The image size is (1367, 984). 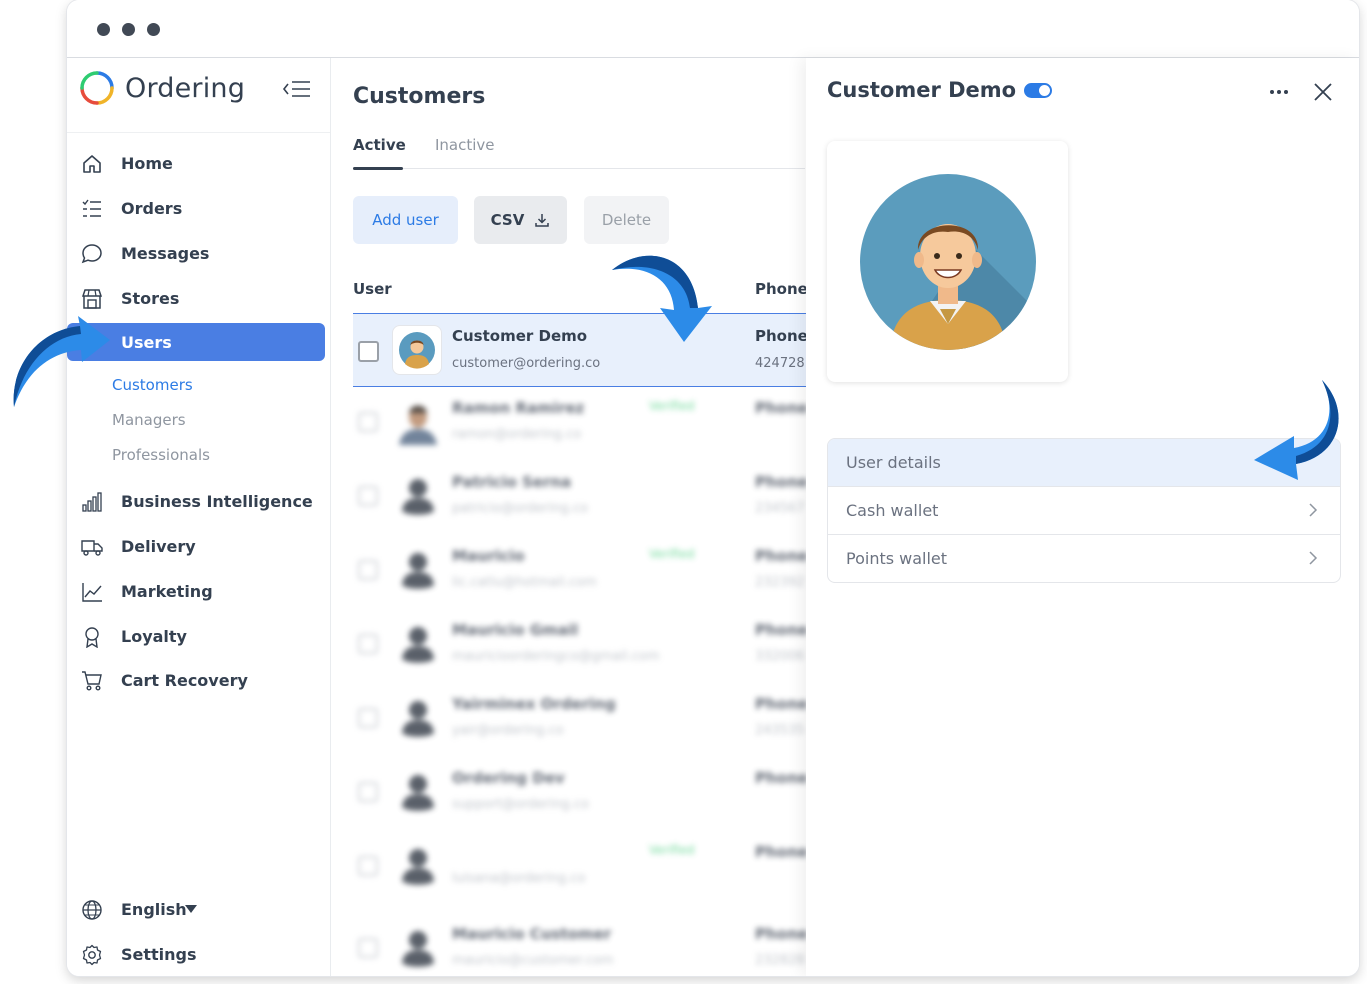 I want to click on row-phone-value: 234567, so click(x=780, y=508).